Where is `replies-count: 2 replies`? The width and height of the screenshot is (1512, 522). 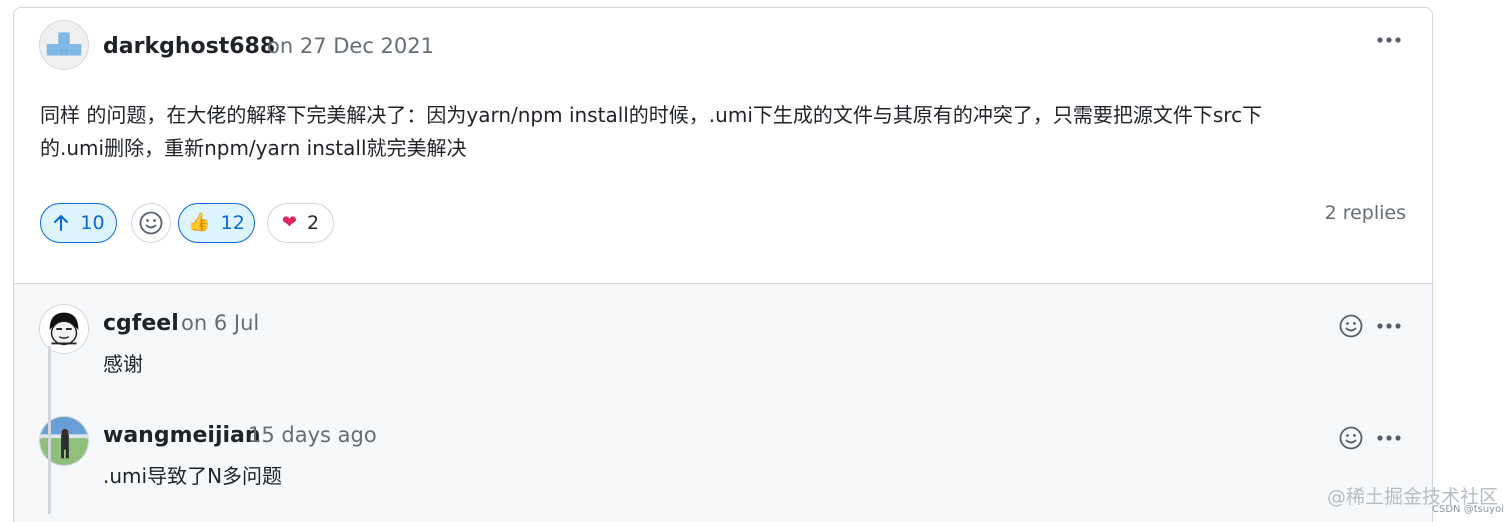
replies-count: 2 replies is located at coordinates (1365, 213).